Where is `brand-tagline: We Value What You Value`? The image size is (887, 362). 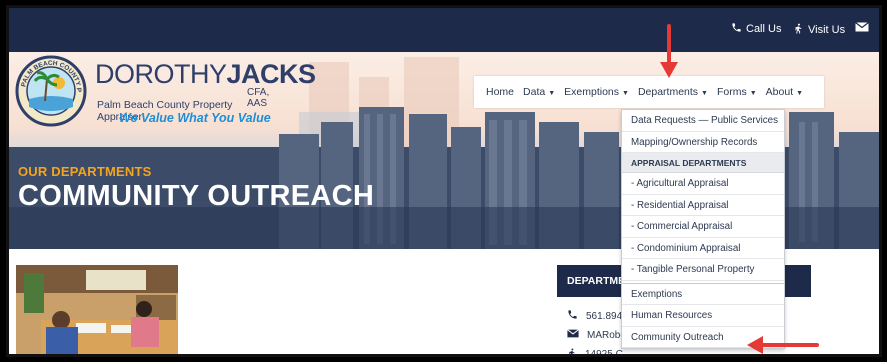 brand-tagline: We Value What You Value is located at coordinates (195, 118).